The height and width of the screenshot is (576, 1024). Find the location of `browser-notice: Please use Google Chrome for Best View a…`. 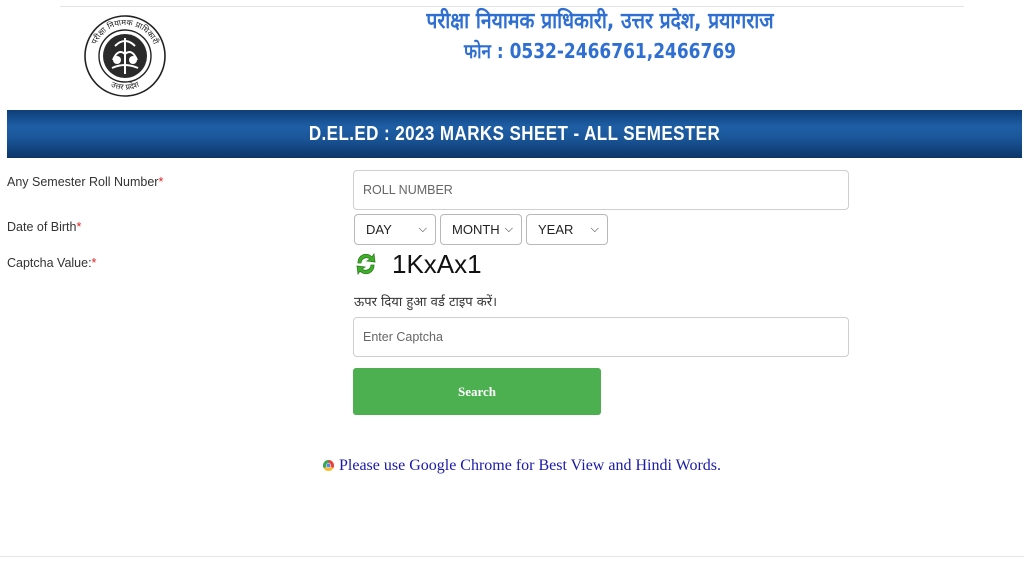

browser-notice: Please use Google Chrome for Best View a… is located at coordinates (522, 466).